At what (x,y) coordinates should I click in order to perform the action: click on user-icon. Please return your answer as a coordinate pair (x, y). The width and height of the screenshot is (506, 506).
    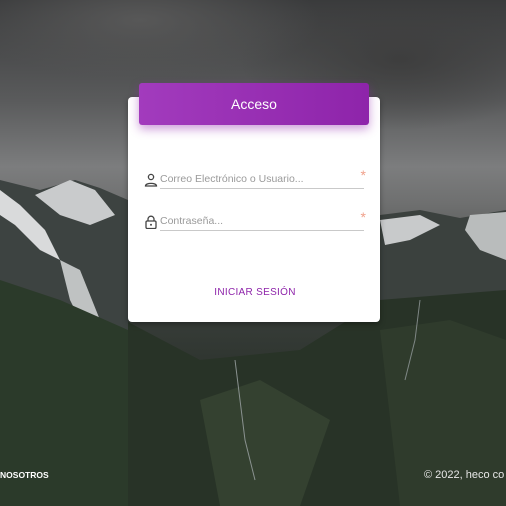
    Looking at the image, I should click on (151, 180).